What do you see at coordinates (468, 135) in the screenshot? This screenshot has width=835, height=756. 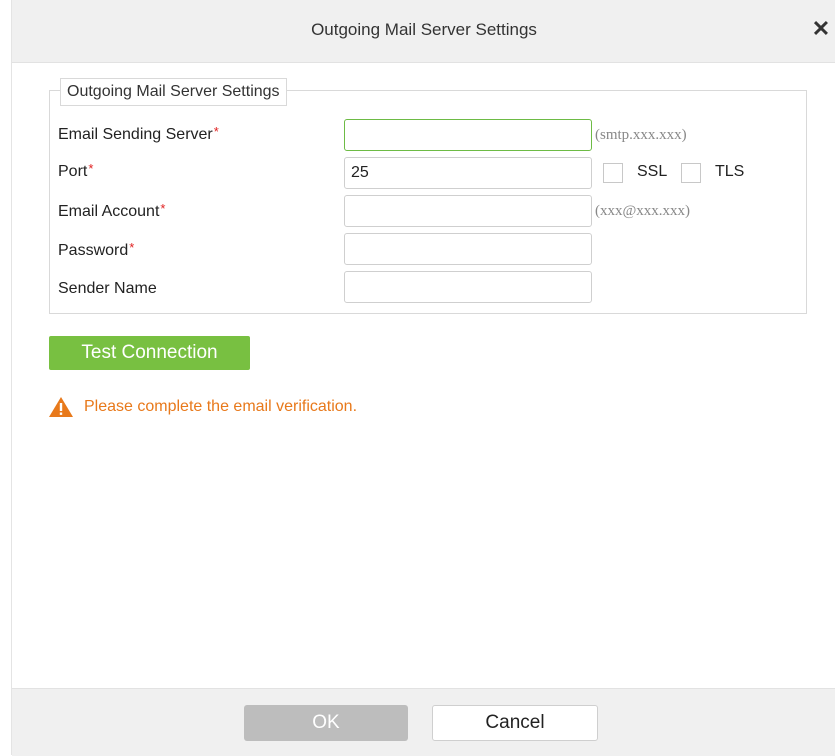 I see `email-sending-server-input` at bounding box center [468, 135].